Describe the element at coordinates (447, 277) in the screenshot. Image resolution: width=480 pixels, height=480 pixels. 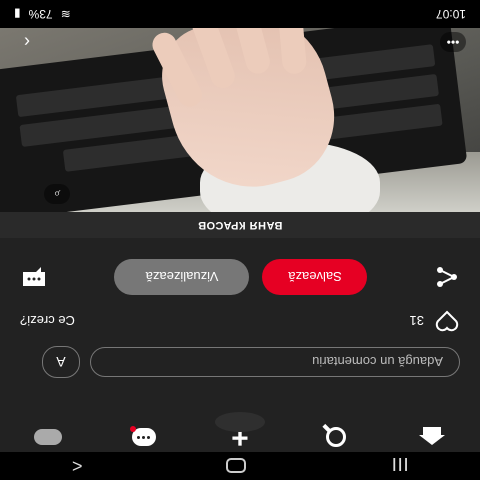
I see `share-icon` at that location.